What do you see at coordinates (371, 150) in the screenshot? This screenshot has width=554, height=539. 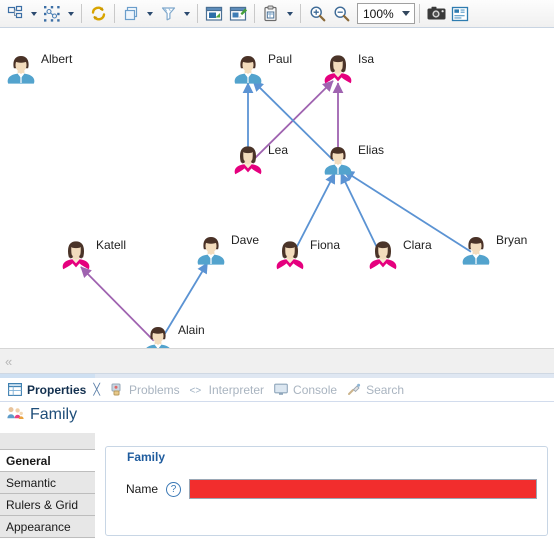 I see `node-label: Elias` at bounding box center [371, 150].